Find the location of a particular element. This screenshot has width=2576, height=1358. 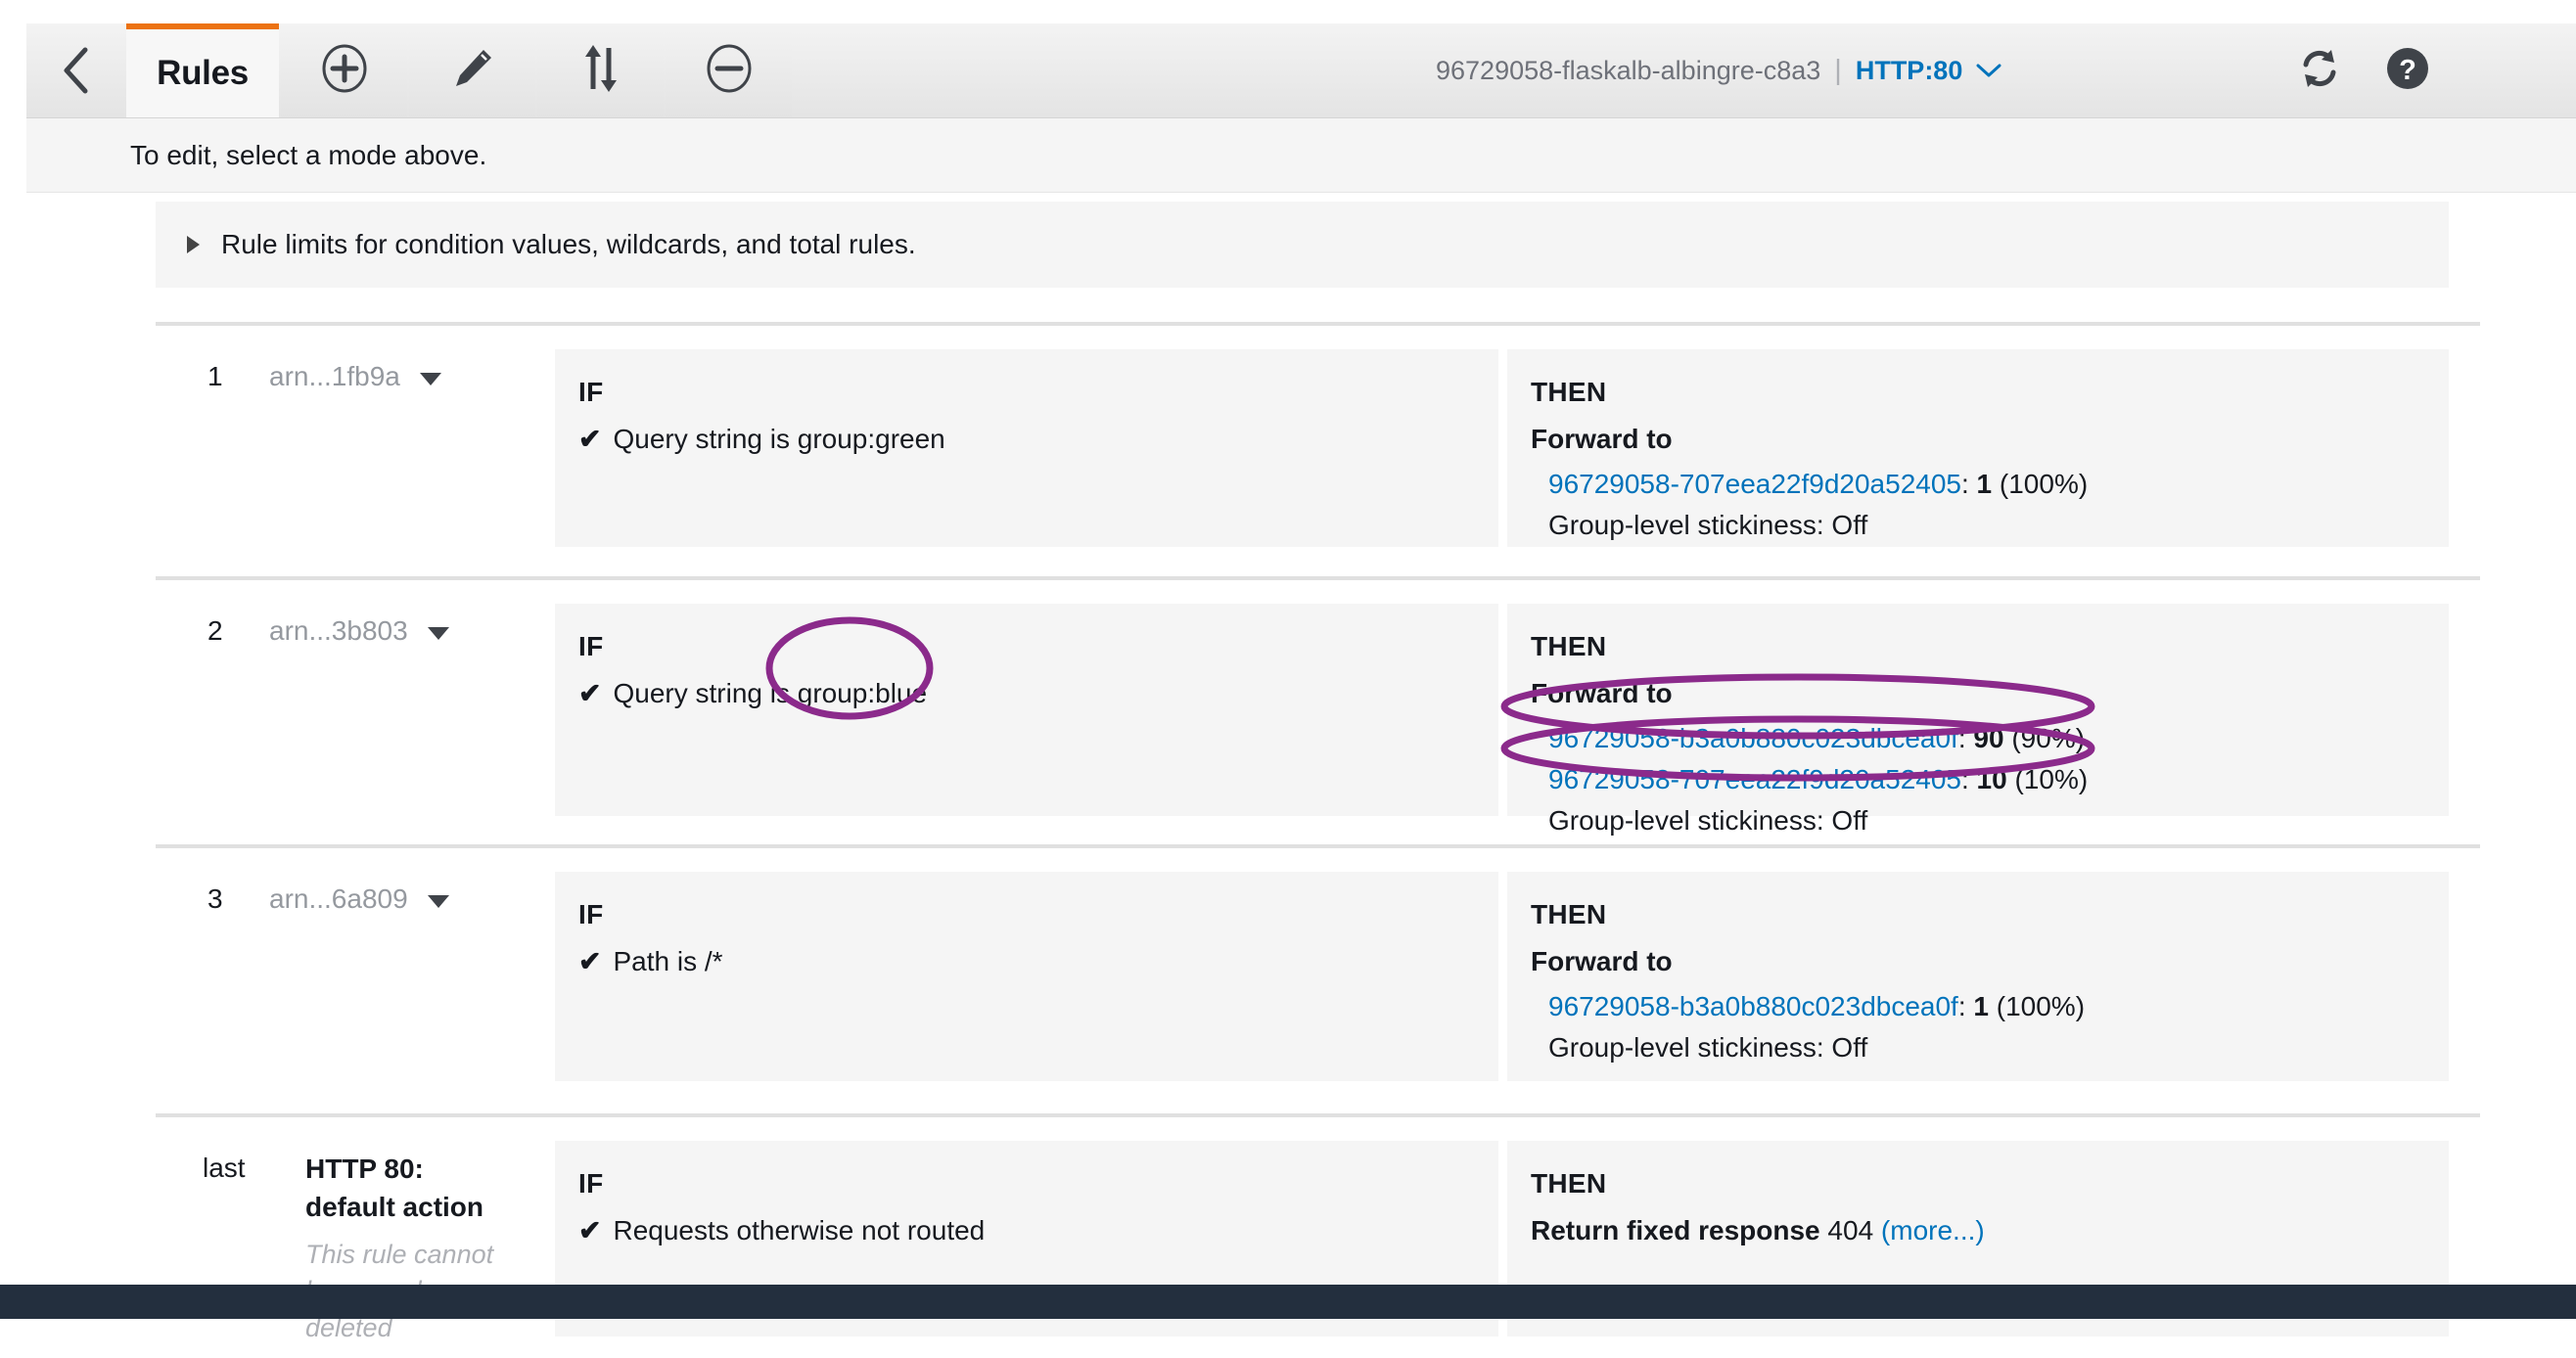

rule-arn-dropdown: arn...1fb9a is located at coordinates (355, 376).